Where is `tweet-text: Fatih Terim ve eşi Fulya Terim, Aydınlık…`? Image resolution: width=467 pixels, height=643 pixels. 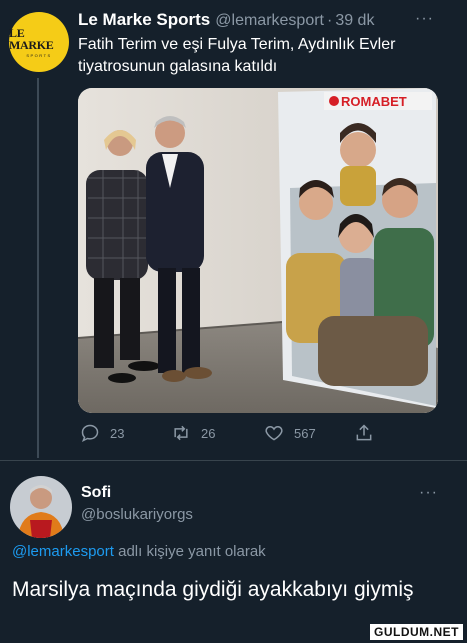 tweet-text: Fatih Terim ve eşi Fulya Terim, Aydınlık… is located at coordinates (237, 55).